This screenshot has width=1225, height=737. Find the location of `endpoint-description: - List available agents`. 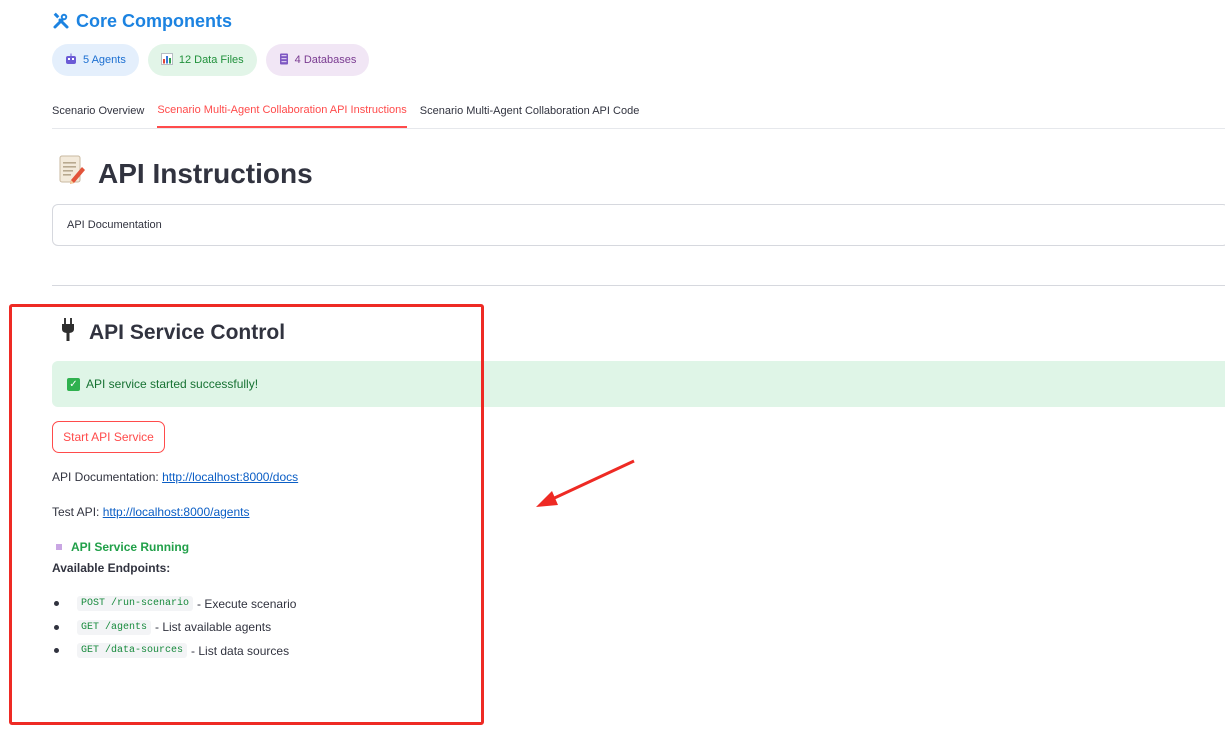

endpoint-description: - List available agents is located at coordinates (213, 627).